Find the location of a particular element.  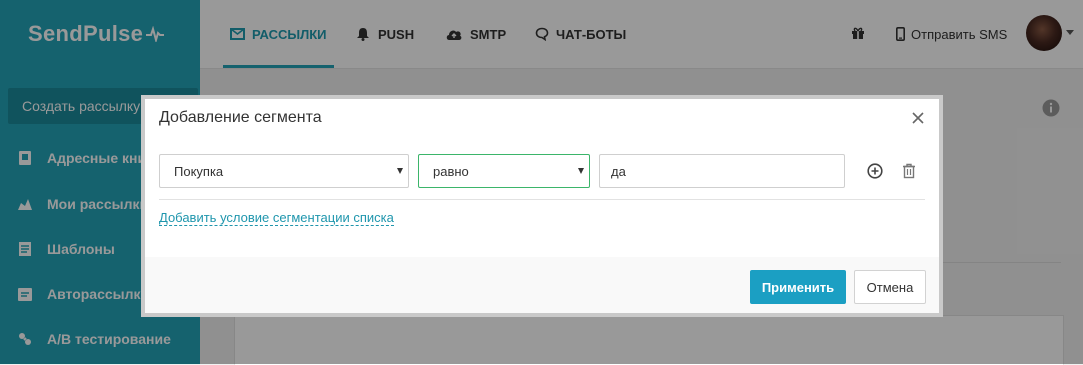

segment-field-select: Покупка is located at coordinates (284, 171).